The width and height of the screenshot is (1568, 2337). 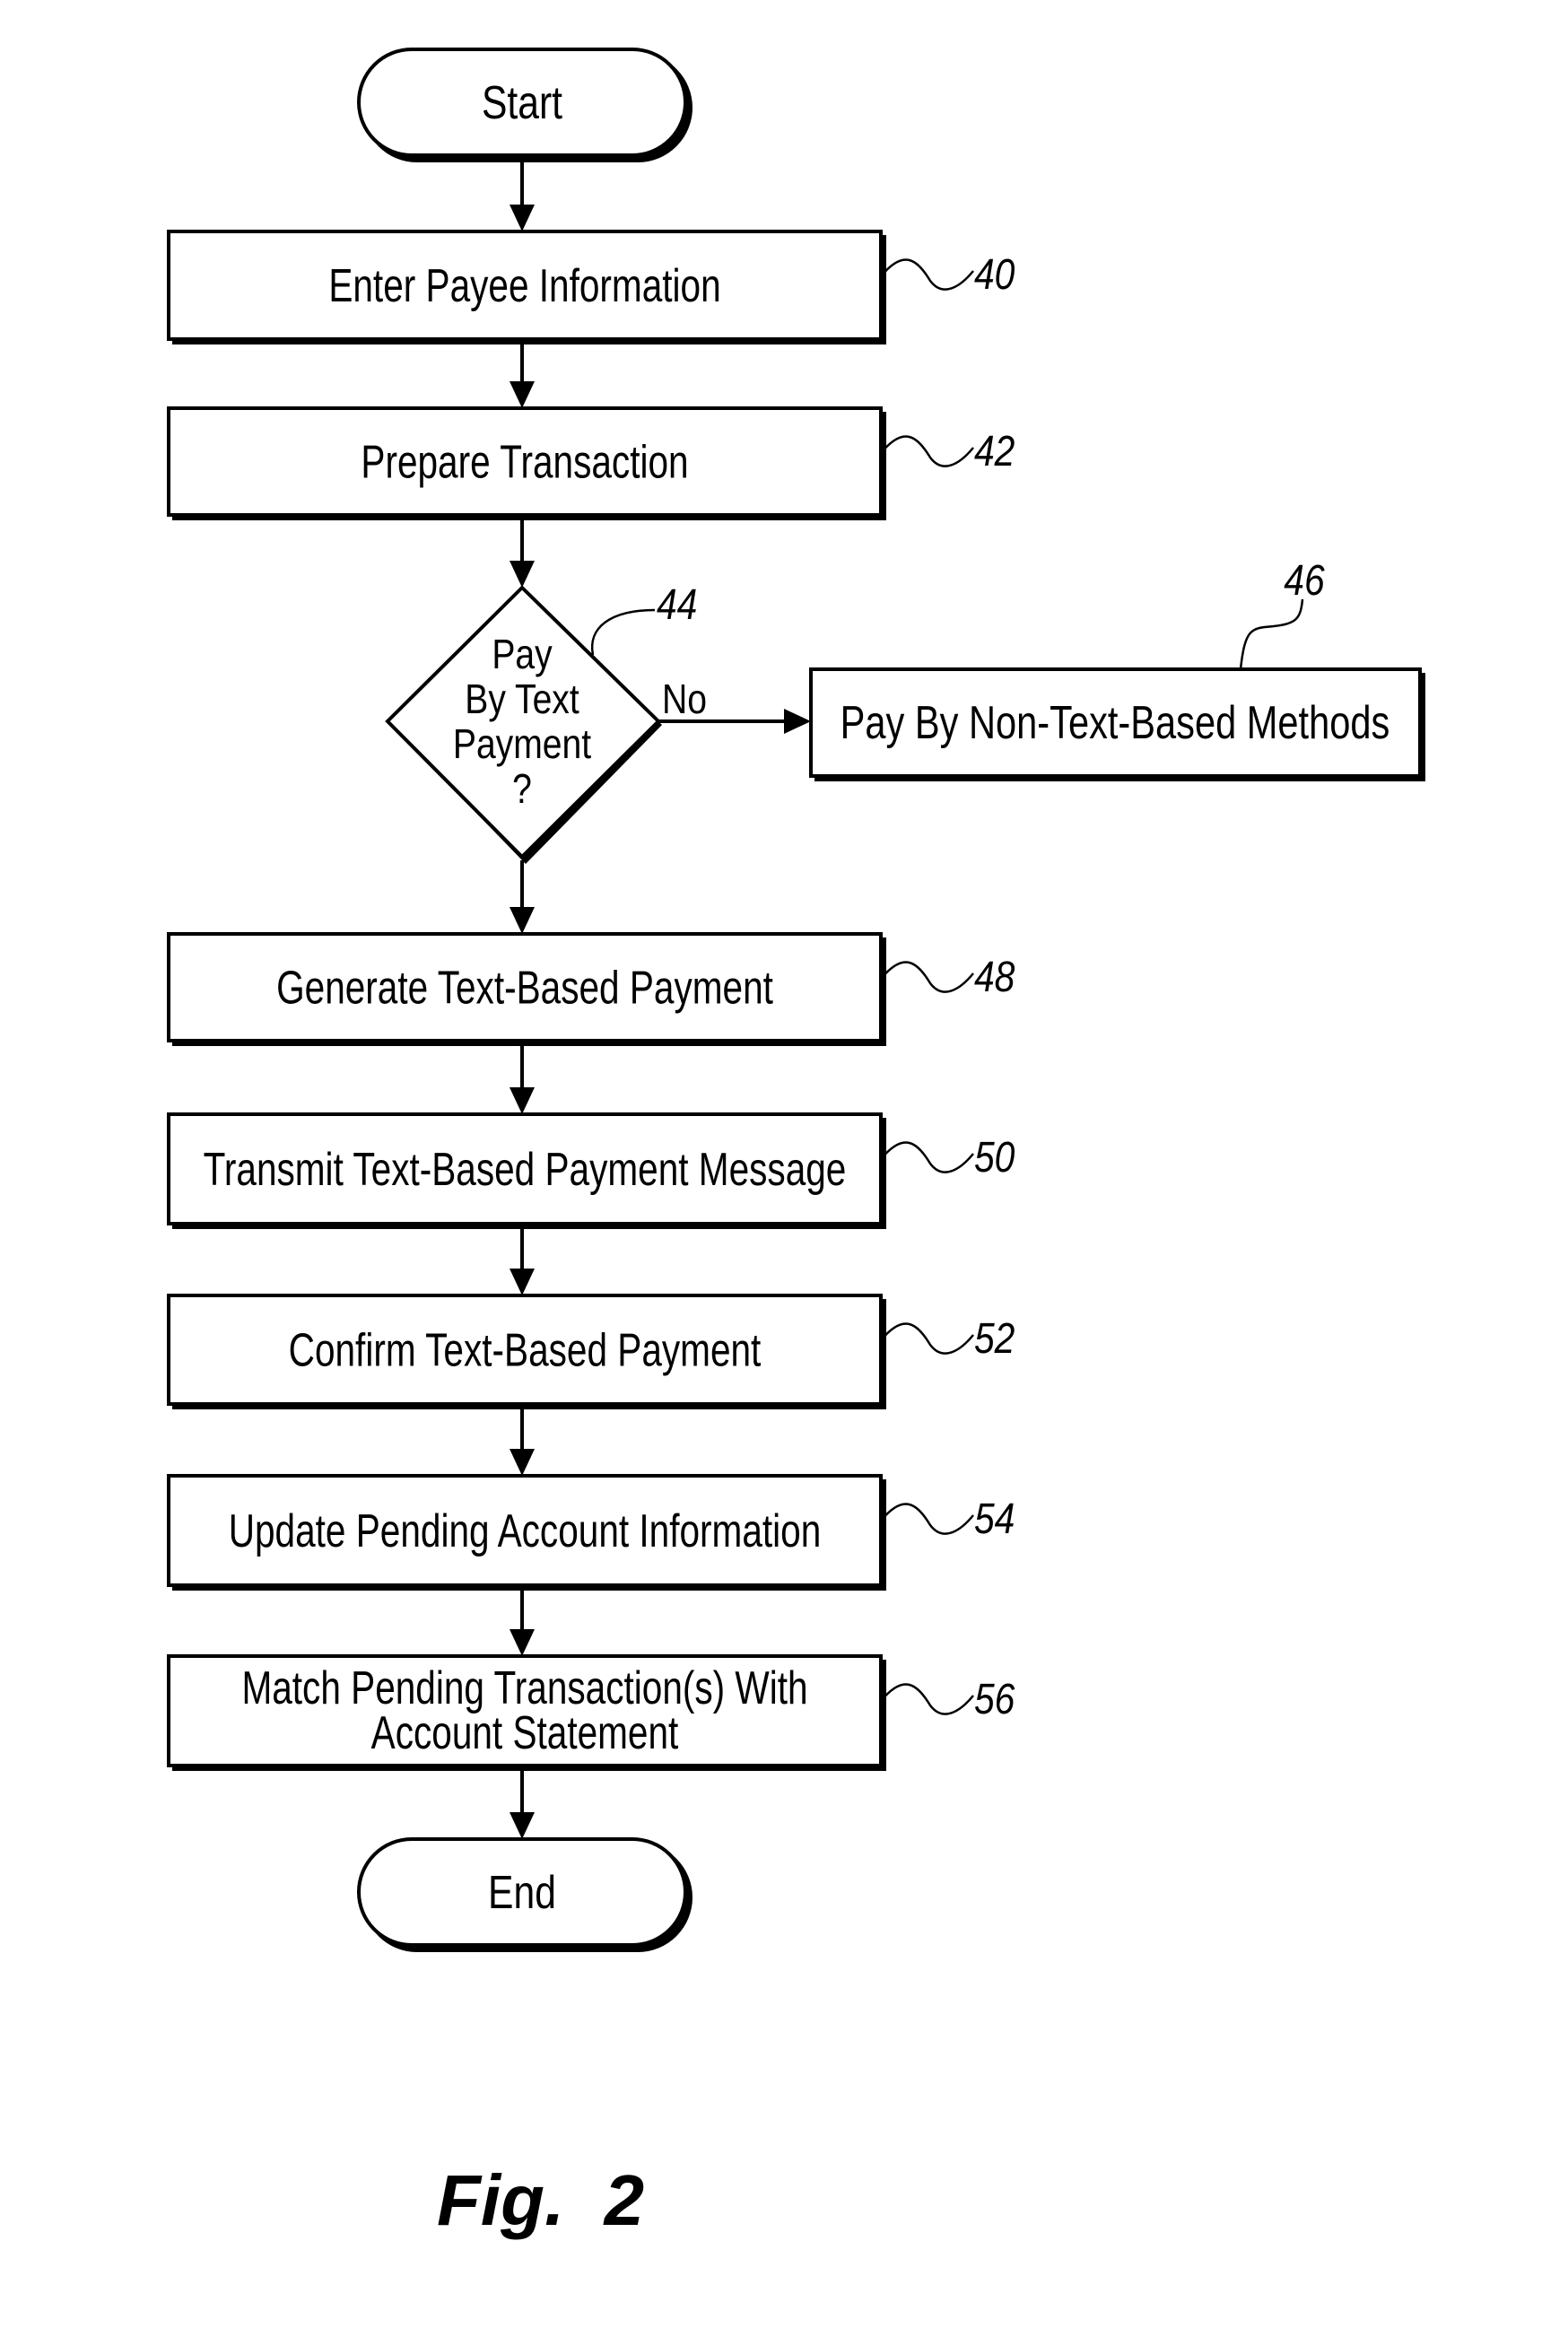 What do you see at coordinates (995, 452) in the screenshot?
I see `reference-numeral-42: 42` at bounding box center [995, 452].